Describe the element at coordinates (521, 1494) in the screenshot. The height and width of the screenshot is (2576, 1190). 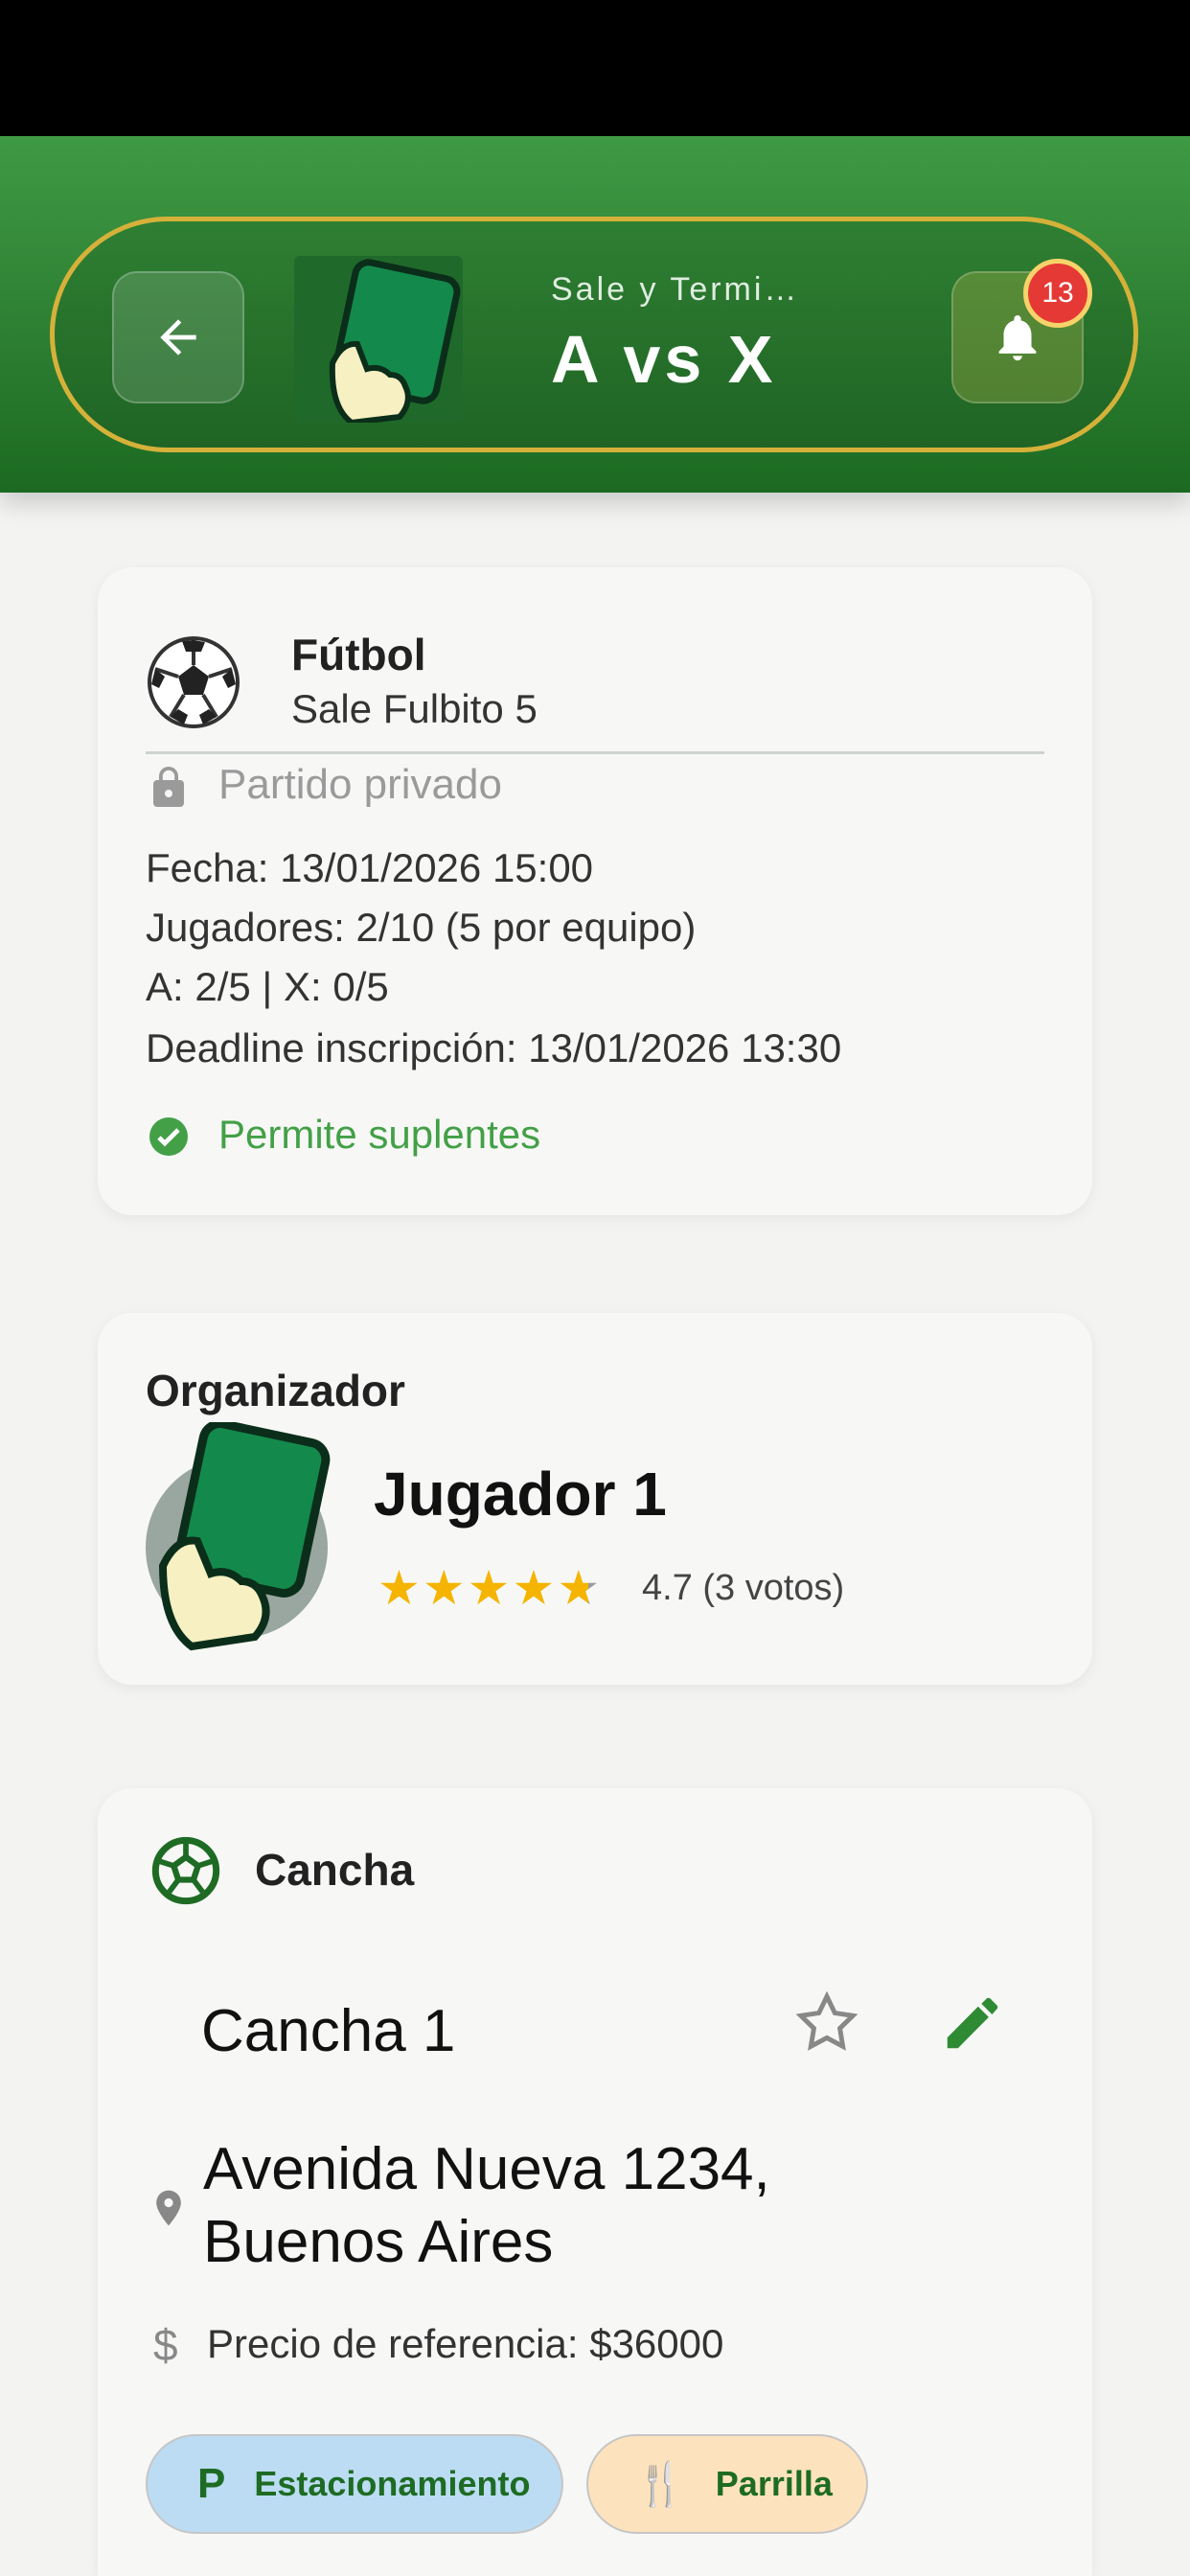
I see `organizer-name: Jugador 1` at that location.